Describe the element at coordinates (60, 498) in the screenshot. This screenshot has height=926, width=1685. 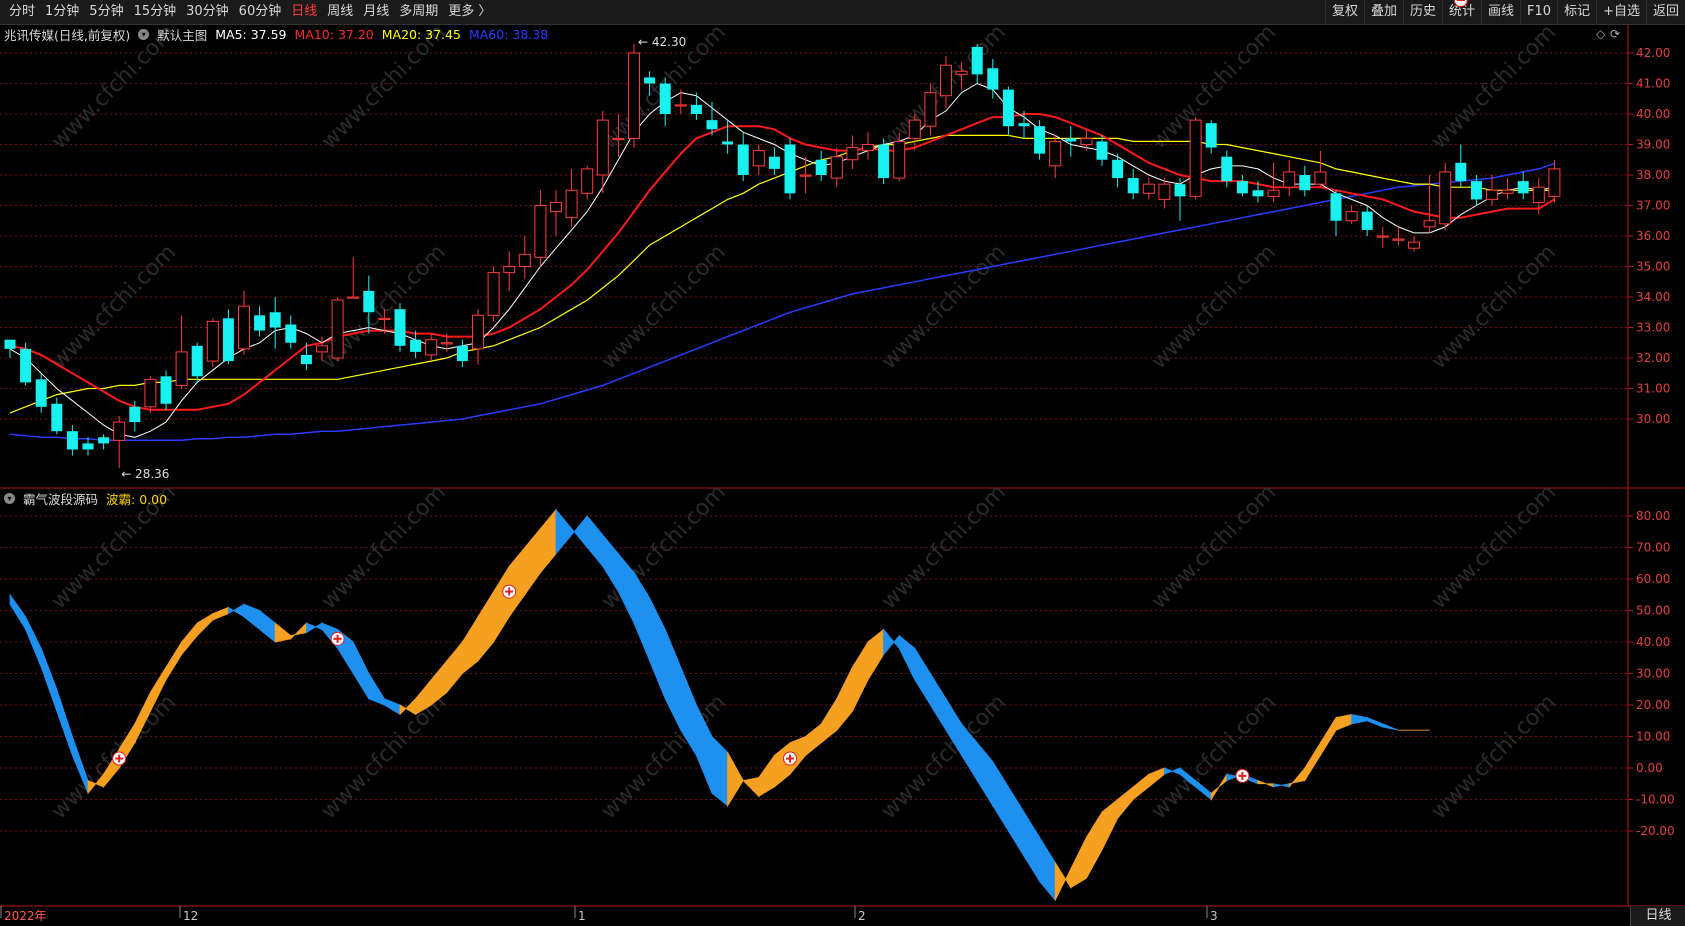
I see `sub-indicator-name: 霸气波段源码` at that location.